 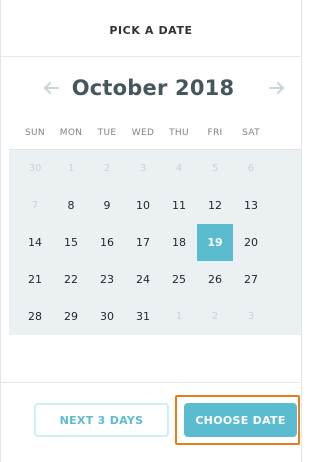 I want to click on day-cell-disabled: 7, so click(x=35, y=205).